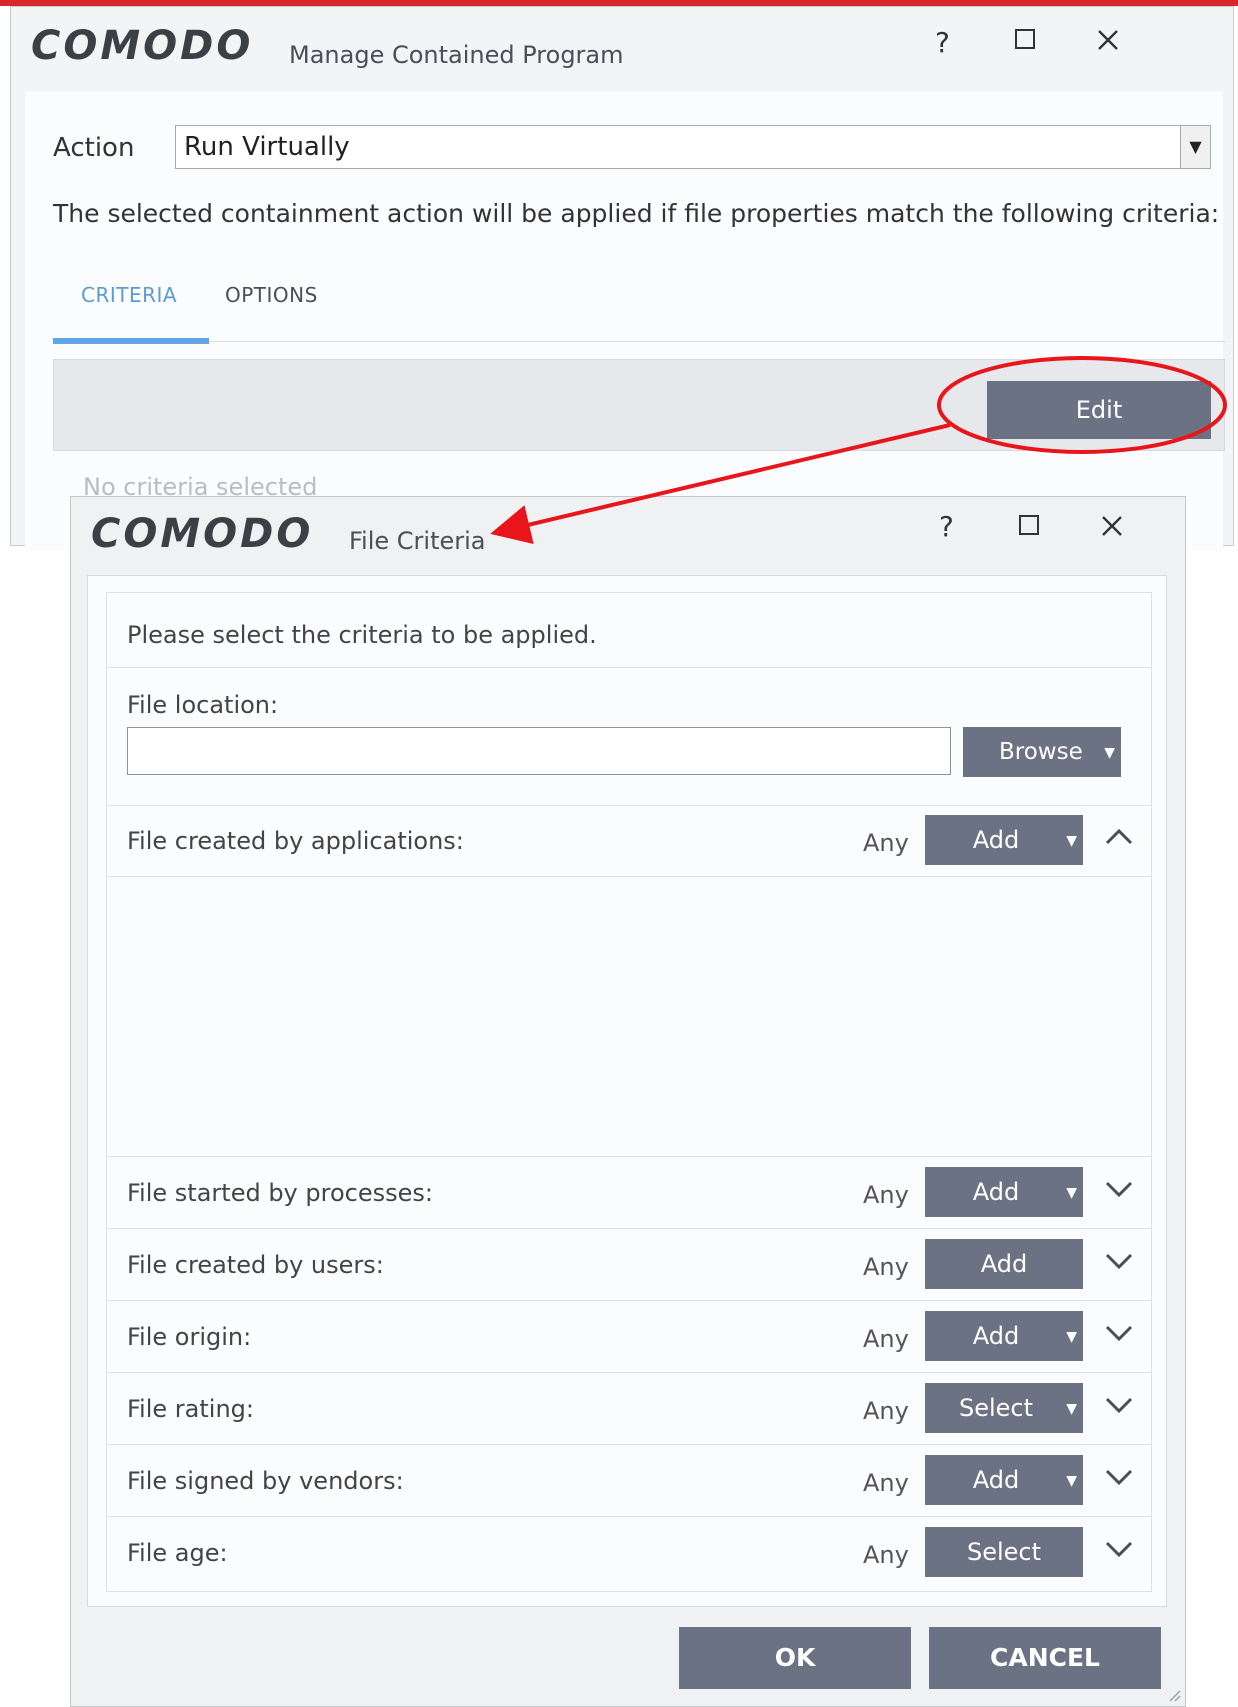 The width and height of the screenshot is (1238, 1707). What do you see at coordinates (1173, 1694) in the screenshot?
I see `resize-grip-icon` at bounding box center [1173, 1694].